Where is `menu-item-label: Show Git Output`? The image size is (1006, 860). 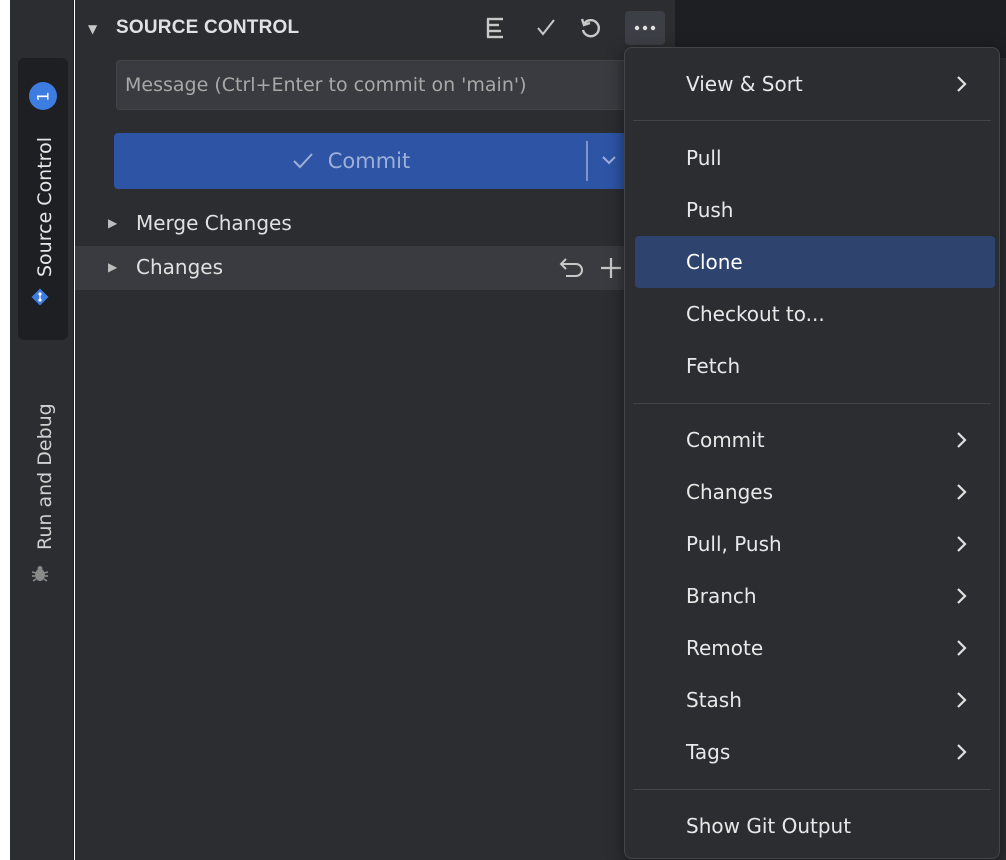 menu-item-label: Show Git Output is located at coordinates (769, 826).